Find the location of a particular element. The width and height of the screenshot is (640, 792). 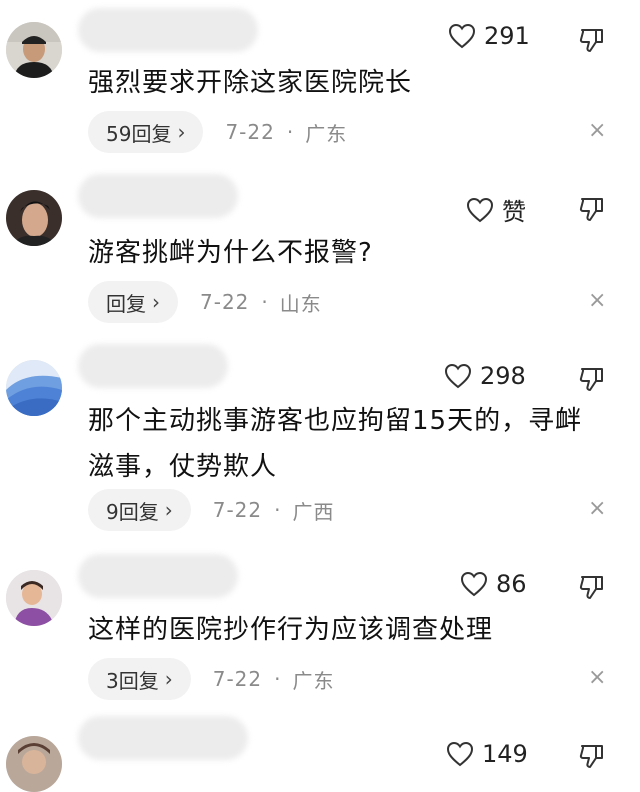

reply-label: 59回复 is located at coordinates (139, 133).